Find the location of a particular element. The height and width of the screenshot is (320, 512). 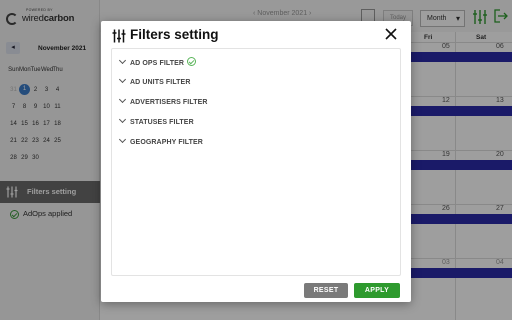

filter-geography: GEOGRAPHY FILTER is located at coordinates (160, 142).